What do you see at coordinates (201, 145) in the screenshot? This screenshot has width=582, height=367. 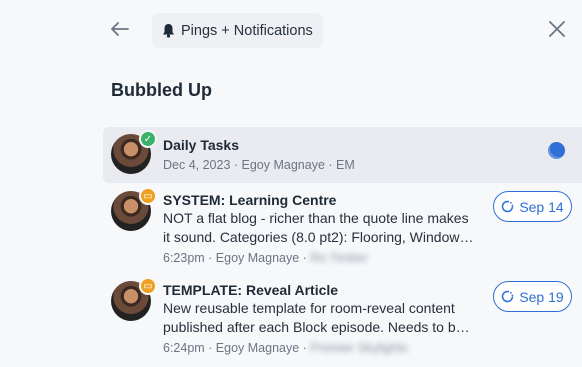 I see `item-title: Daily Tasks` at bounding box center [201, 145].